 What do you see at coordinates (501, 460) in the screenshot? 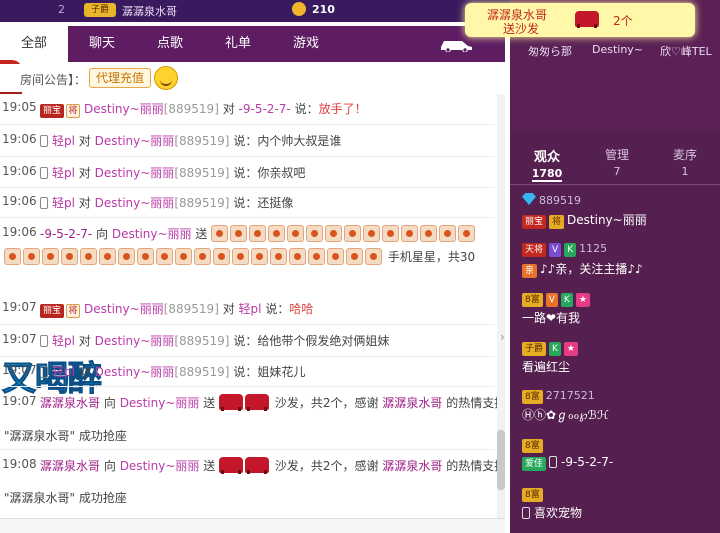
I see `chat-scrollbar-thumb` at bounding box center [501, 460].